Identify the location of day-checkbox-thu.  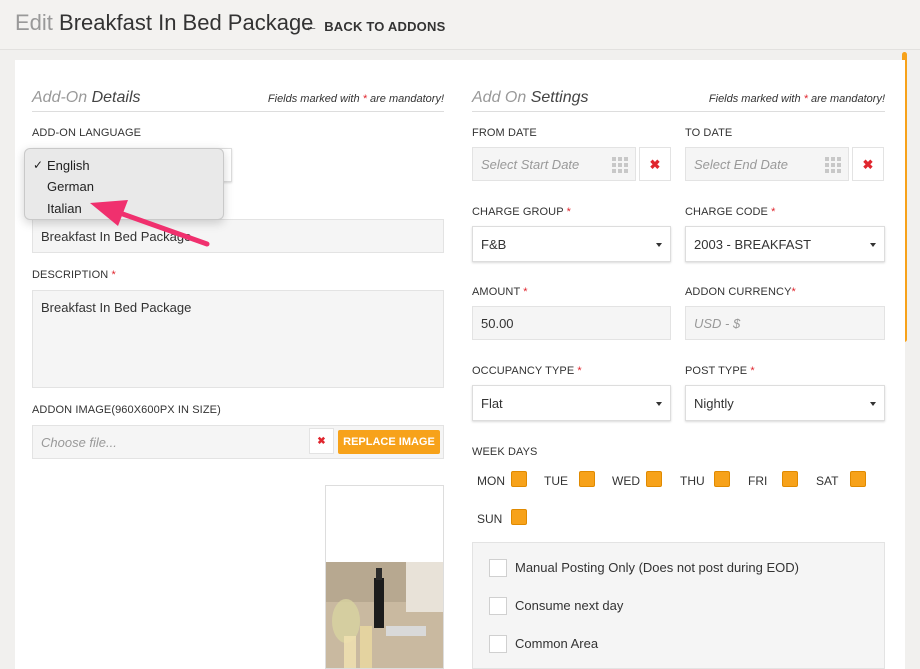
(722, 479).